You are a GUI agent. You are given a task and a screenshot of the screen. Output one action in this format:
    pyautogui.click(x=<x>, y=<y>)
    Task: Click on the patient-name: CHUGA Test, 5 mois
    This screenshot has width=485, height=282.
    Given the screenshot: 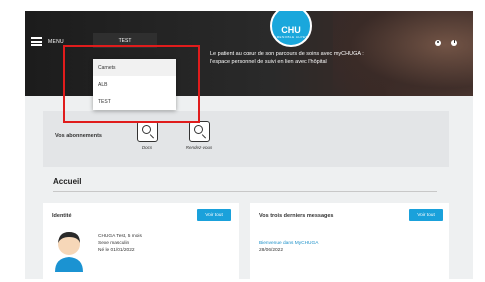 What is the action you would take?
    pyautogui.click(x=120, y=236)
    